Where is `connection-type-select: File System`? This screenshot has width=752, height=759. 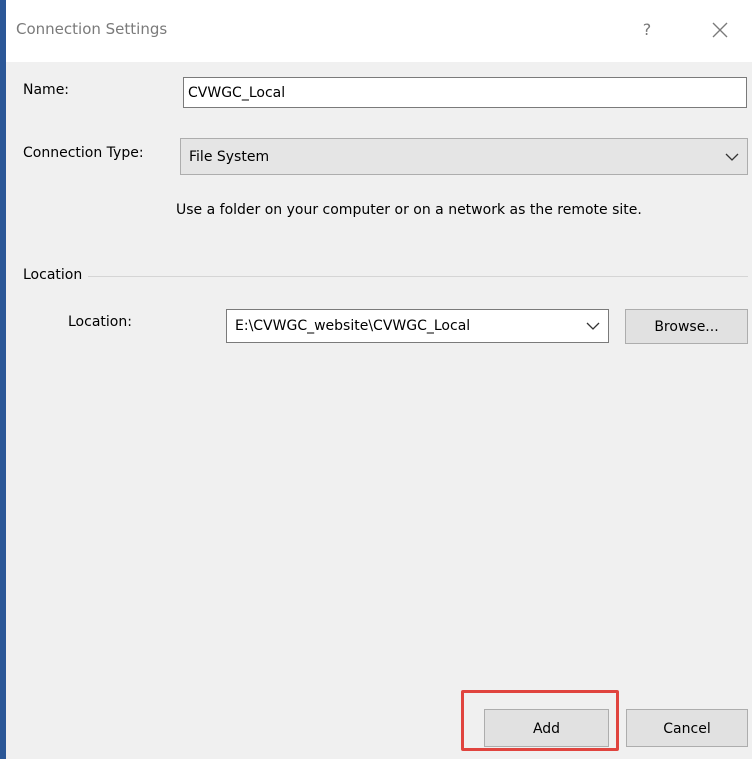
connection-type-select: File System is located at coordinates (464, 156).